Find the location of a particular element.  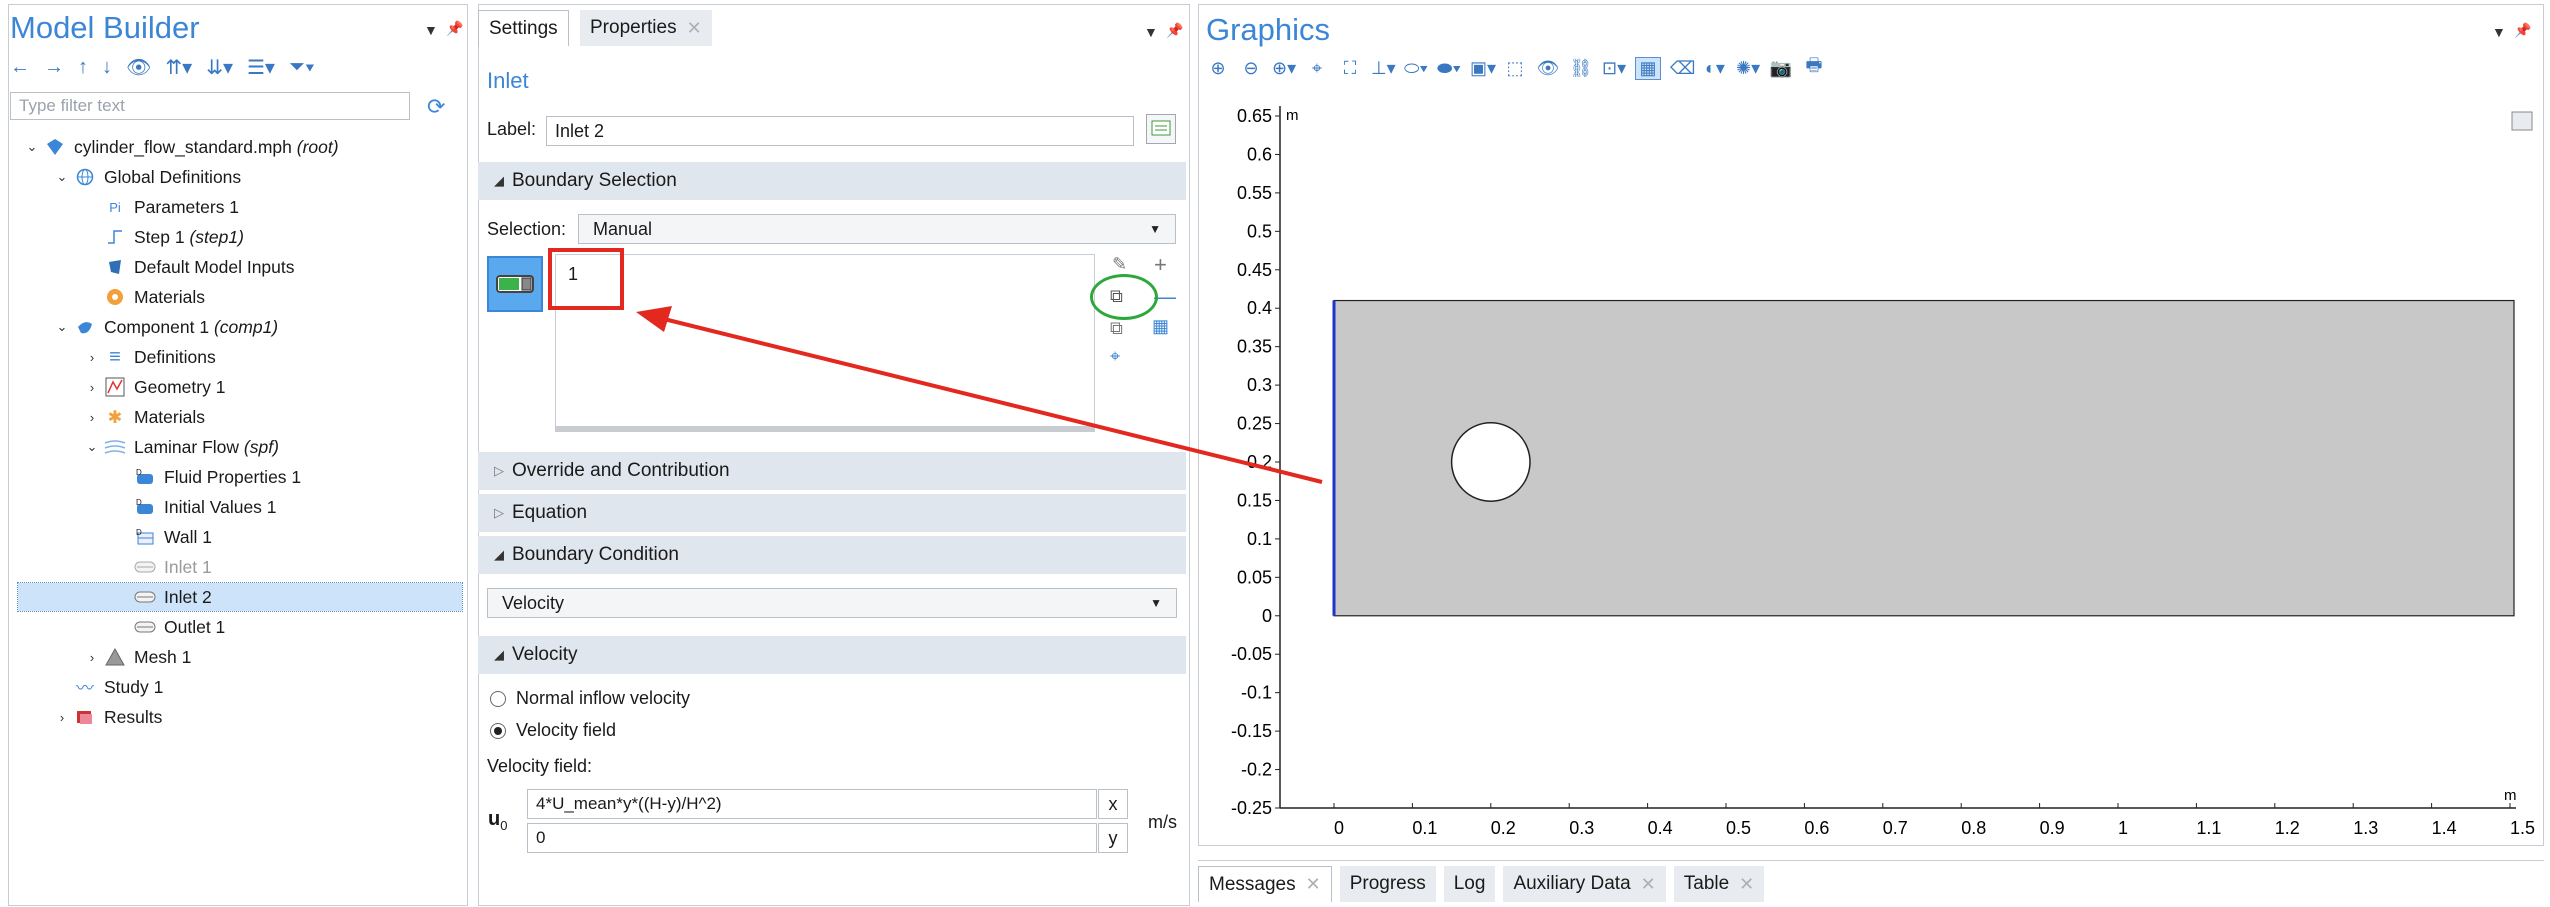

clear-icon: ⌫ is located at coordinates (1682, 68).